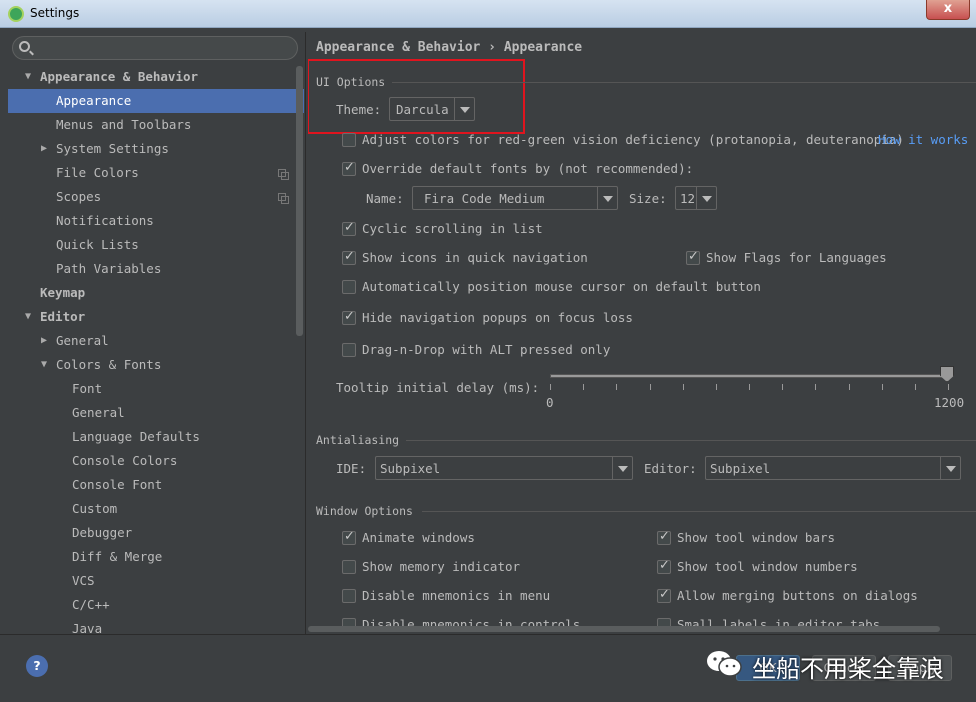 The height and width of the screenshot is (702, 976). What do you see at coordinates (16, 14) in the screenshot?
I see `android-studio-icon` at bounding box center [16, 14].